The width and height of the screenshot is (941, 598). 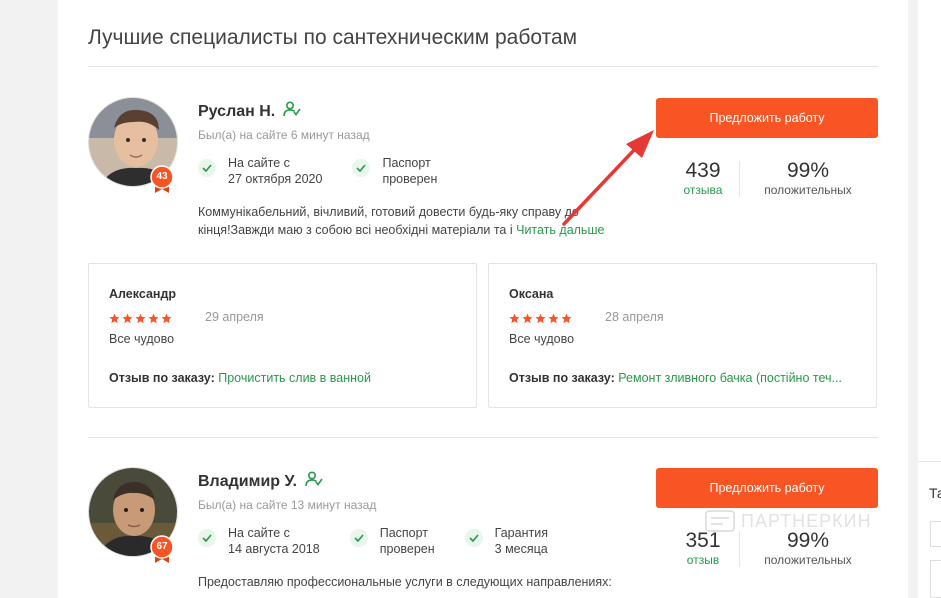 I want to click on right-divider, so click(x=929, y=461).